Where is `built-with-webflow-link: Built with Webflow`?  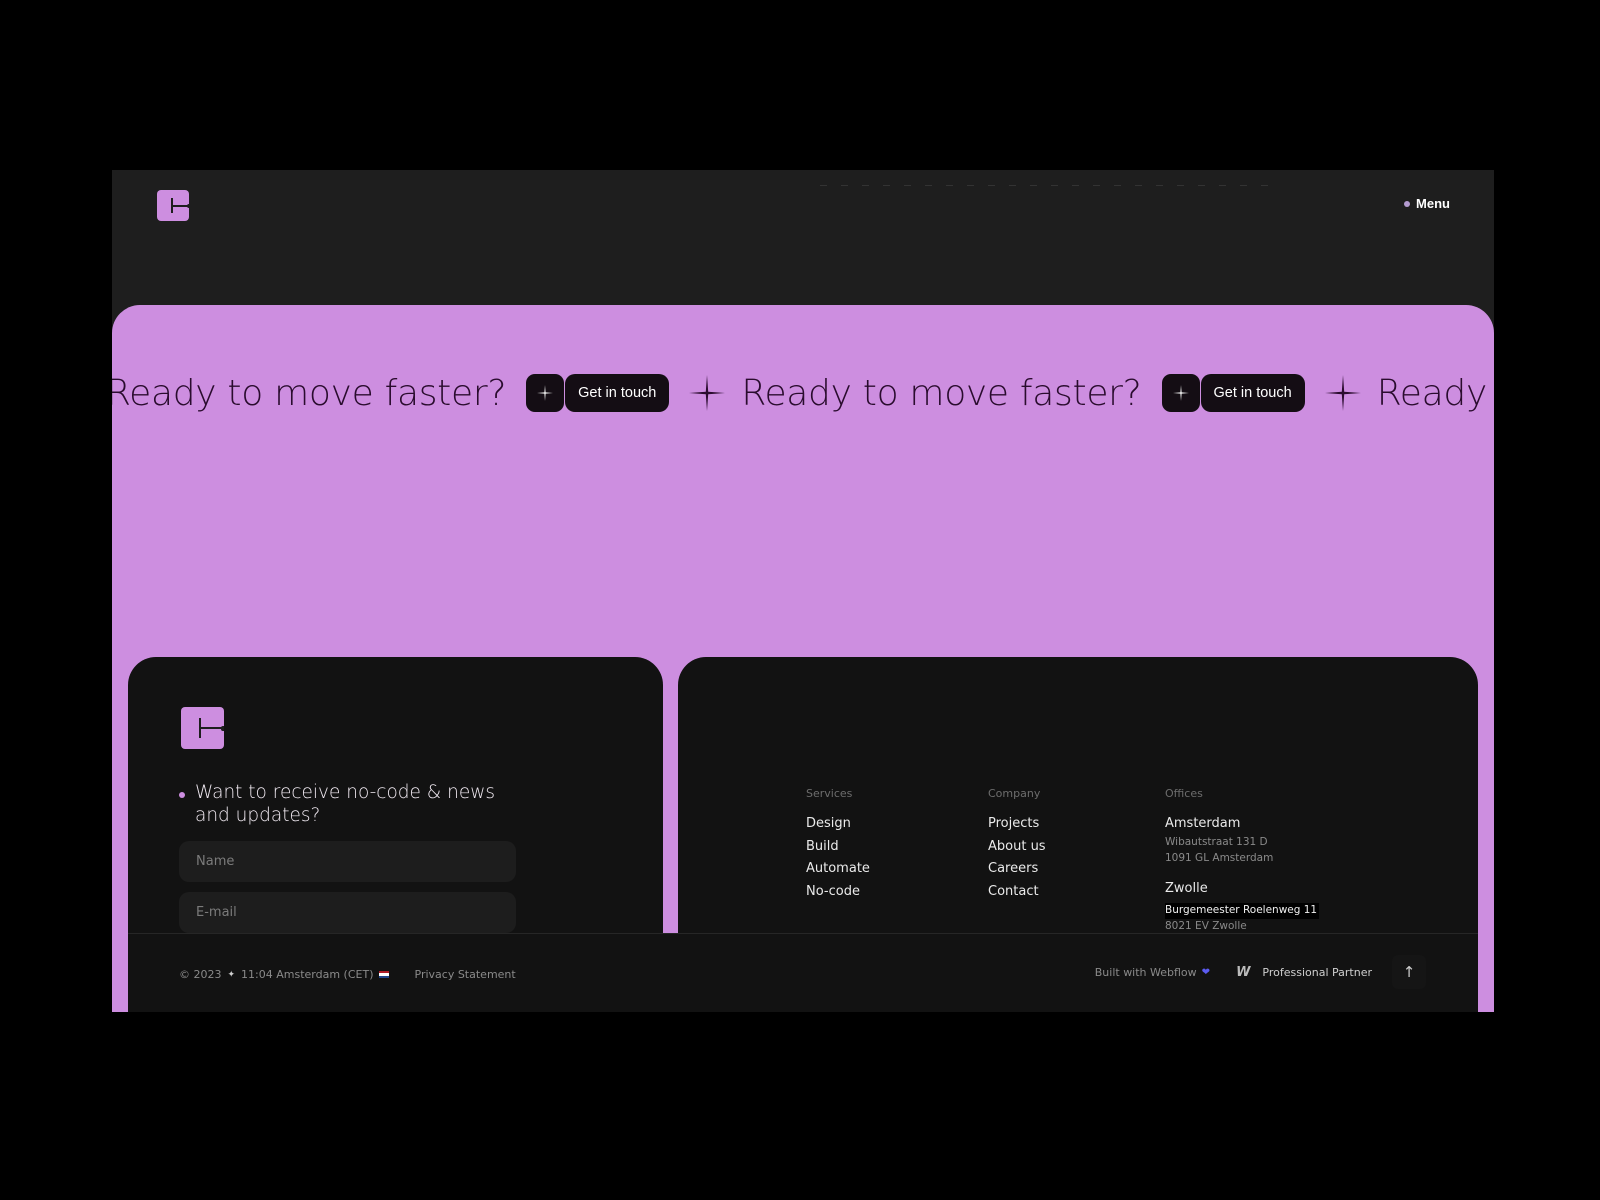
built-with-webflow-link: Built with Webflow is located at coordinates (1146, 972).